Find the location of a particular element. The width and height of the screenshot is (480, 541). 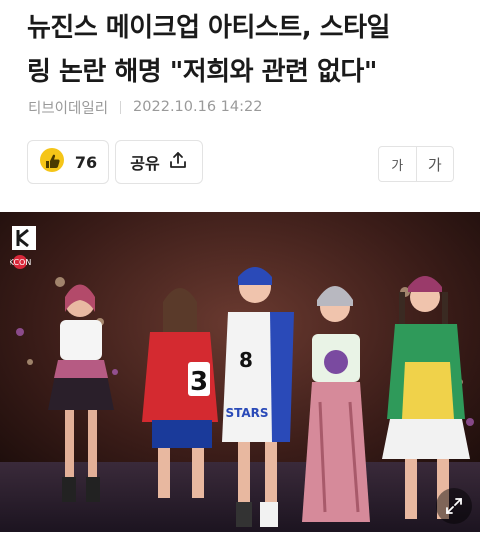

jersey-stars-text: STARS is located at coordinates (246, 413).